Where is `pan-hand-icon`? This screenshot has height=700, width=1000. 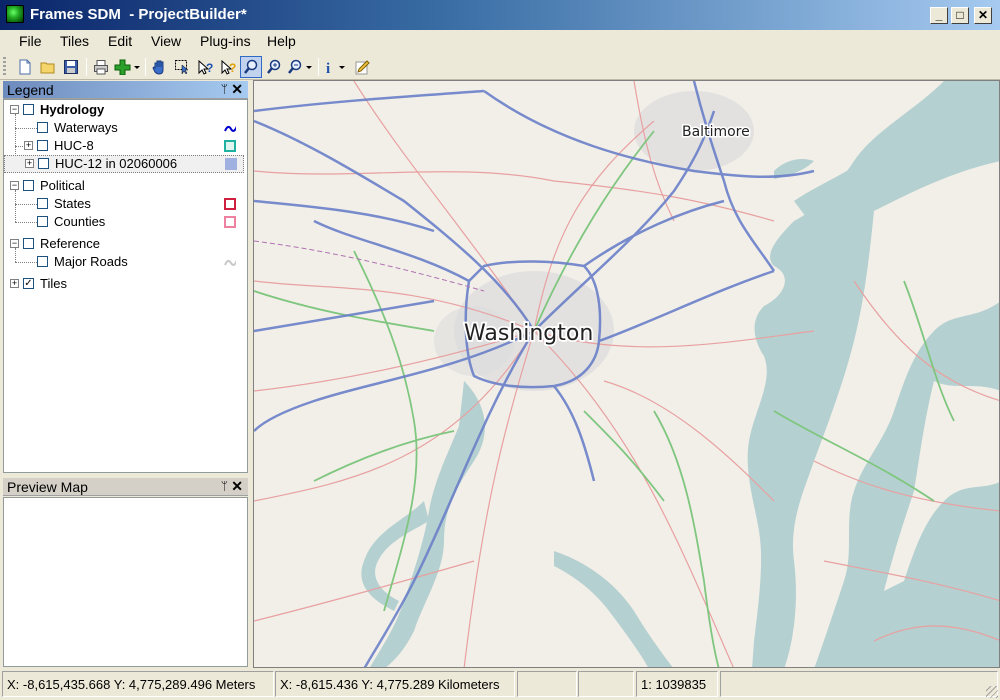
pan-hand-icon is located at coordinates (159, 67).